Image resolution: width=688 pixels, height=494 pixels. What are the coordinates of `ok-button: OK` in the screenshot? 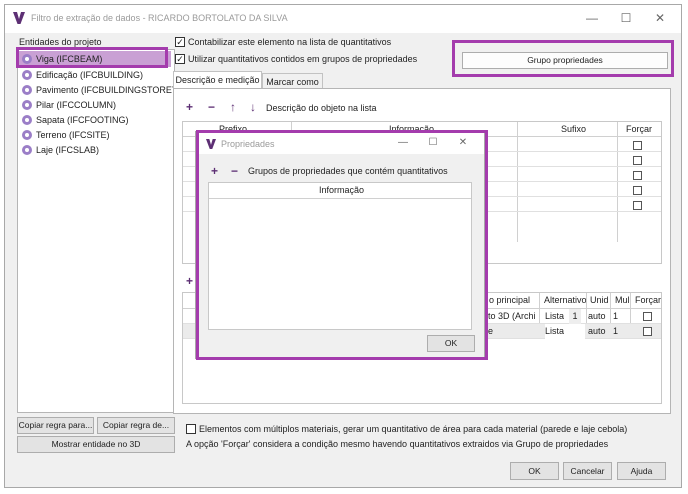 It's located at (534, 471).